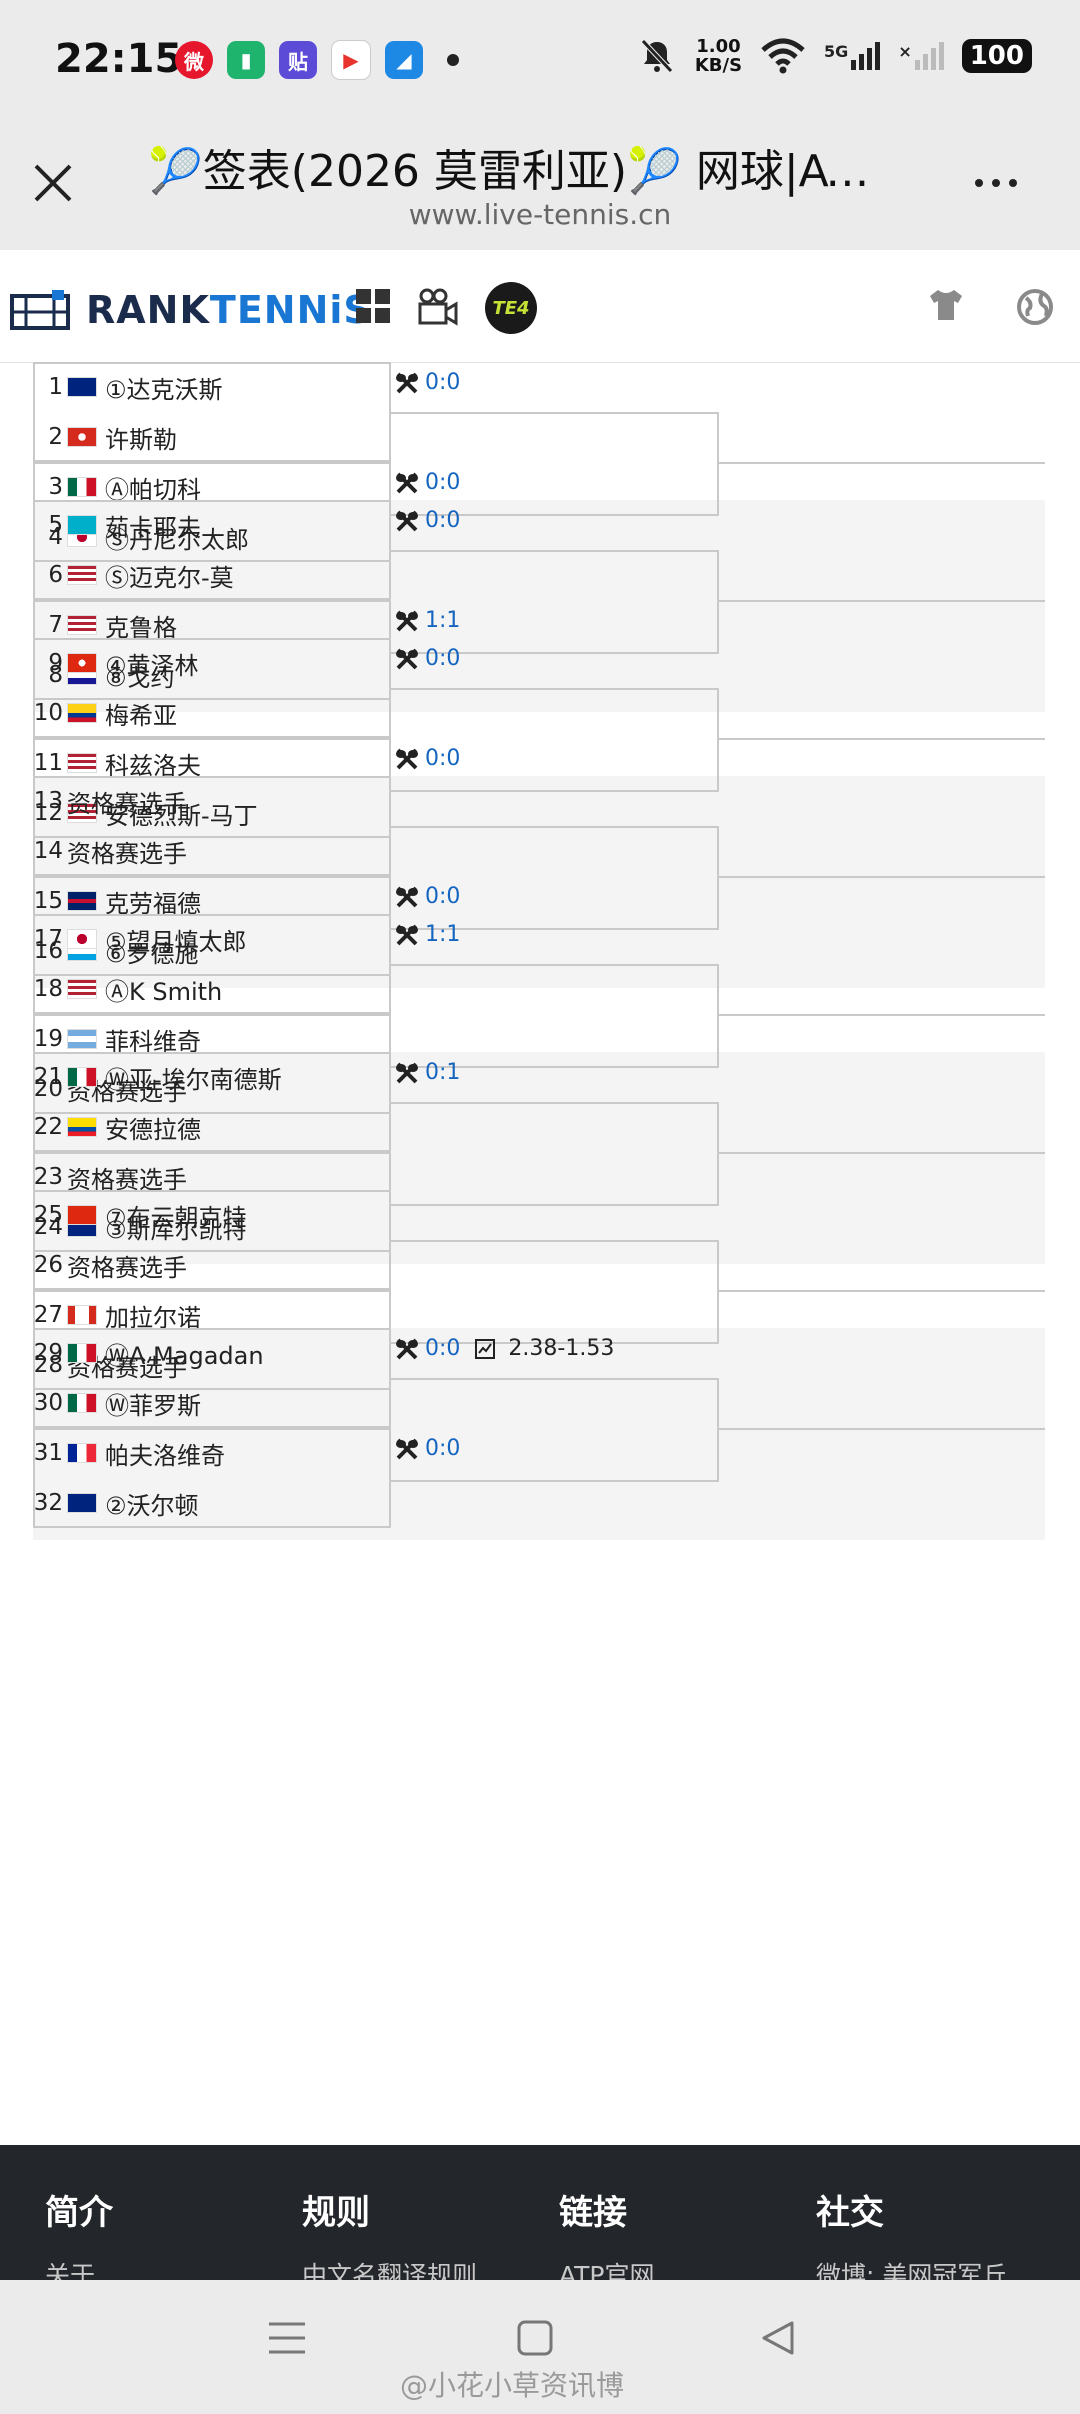 This screenshot has width=1080, height=2414. Describe the element at coordinates (152, 665) in the screenshot. I see `player-name: ④黄泽林` at that location.